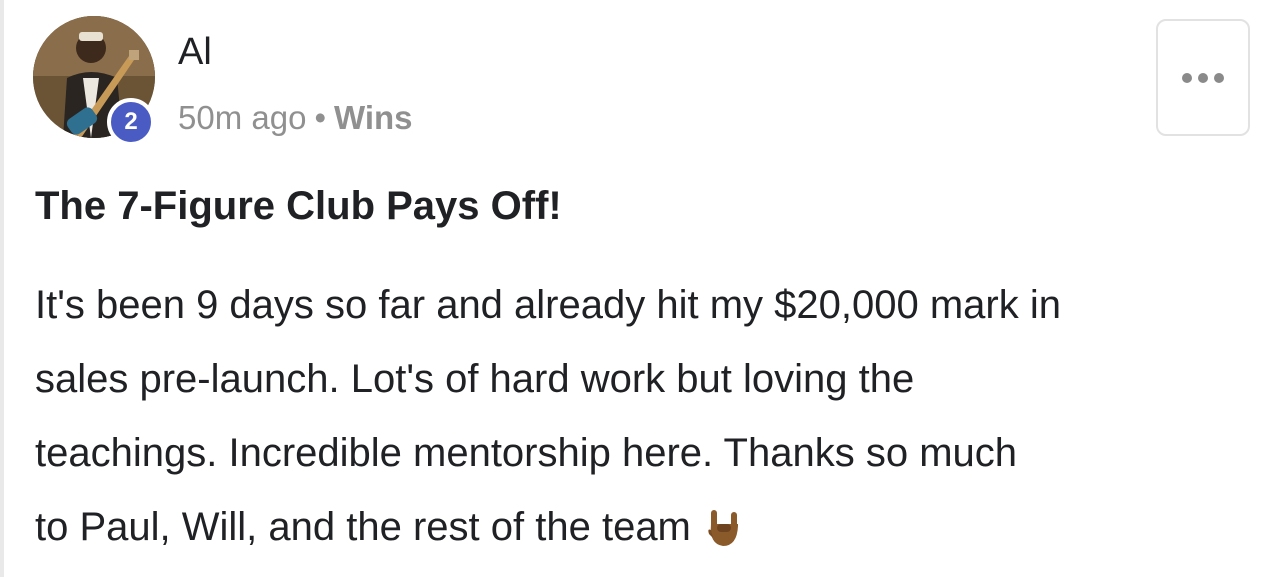  What do you see at coordinates (298, 206) in the screenshot?
I see `post-title: The 7-Figure Club Pays Off!` at bounding box center [298, 206].